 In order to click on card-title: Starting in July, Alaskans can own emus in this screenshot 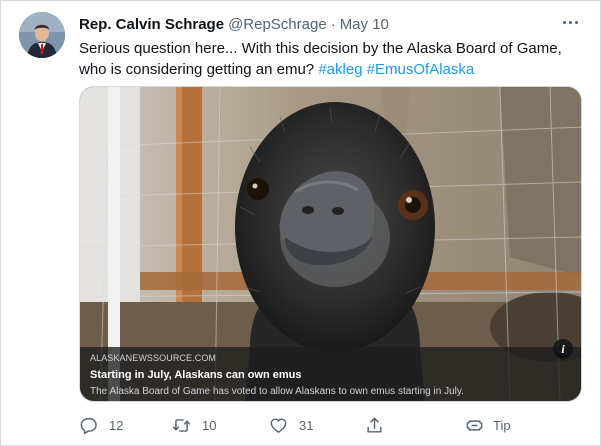, I will do `click(330, 376)`.